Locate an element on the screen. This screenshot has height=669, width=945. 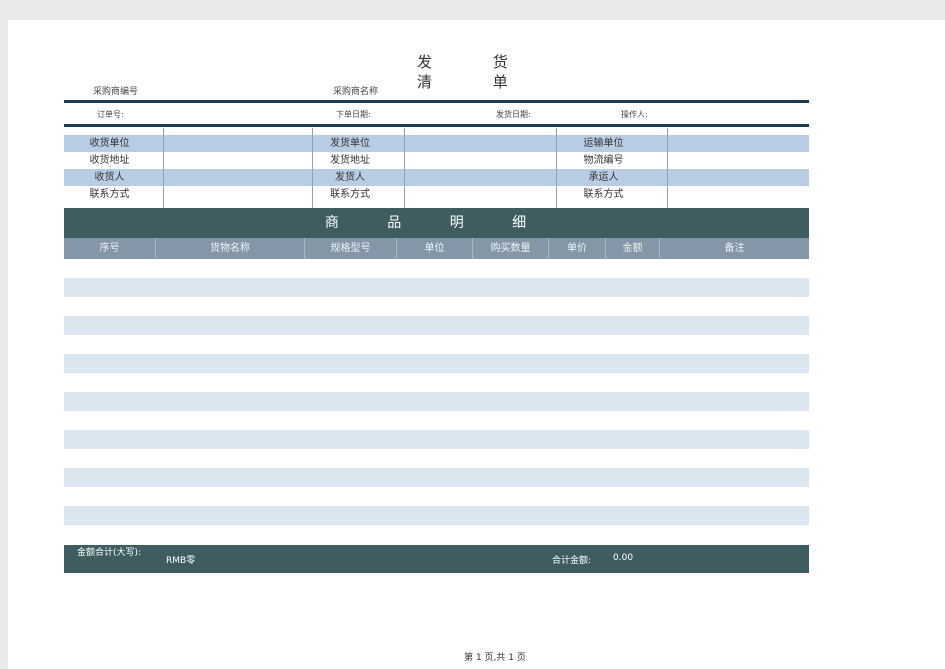
buyer-name-label: 采购商名称 is located at coordinates (356, 92).